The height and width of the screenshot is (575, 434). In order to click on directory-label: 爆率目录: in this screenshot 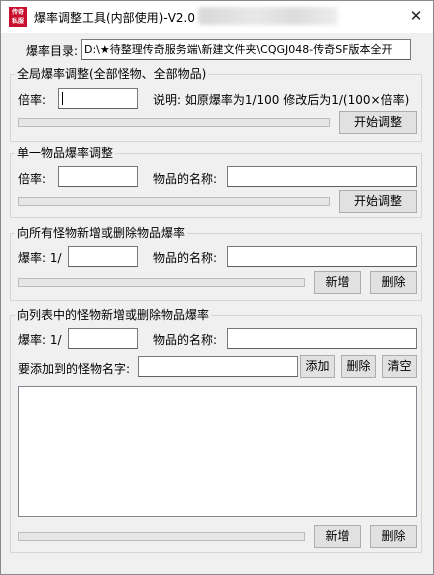, I will do `click(52, 51)`.